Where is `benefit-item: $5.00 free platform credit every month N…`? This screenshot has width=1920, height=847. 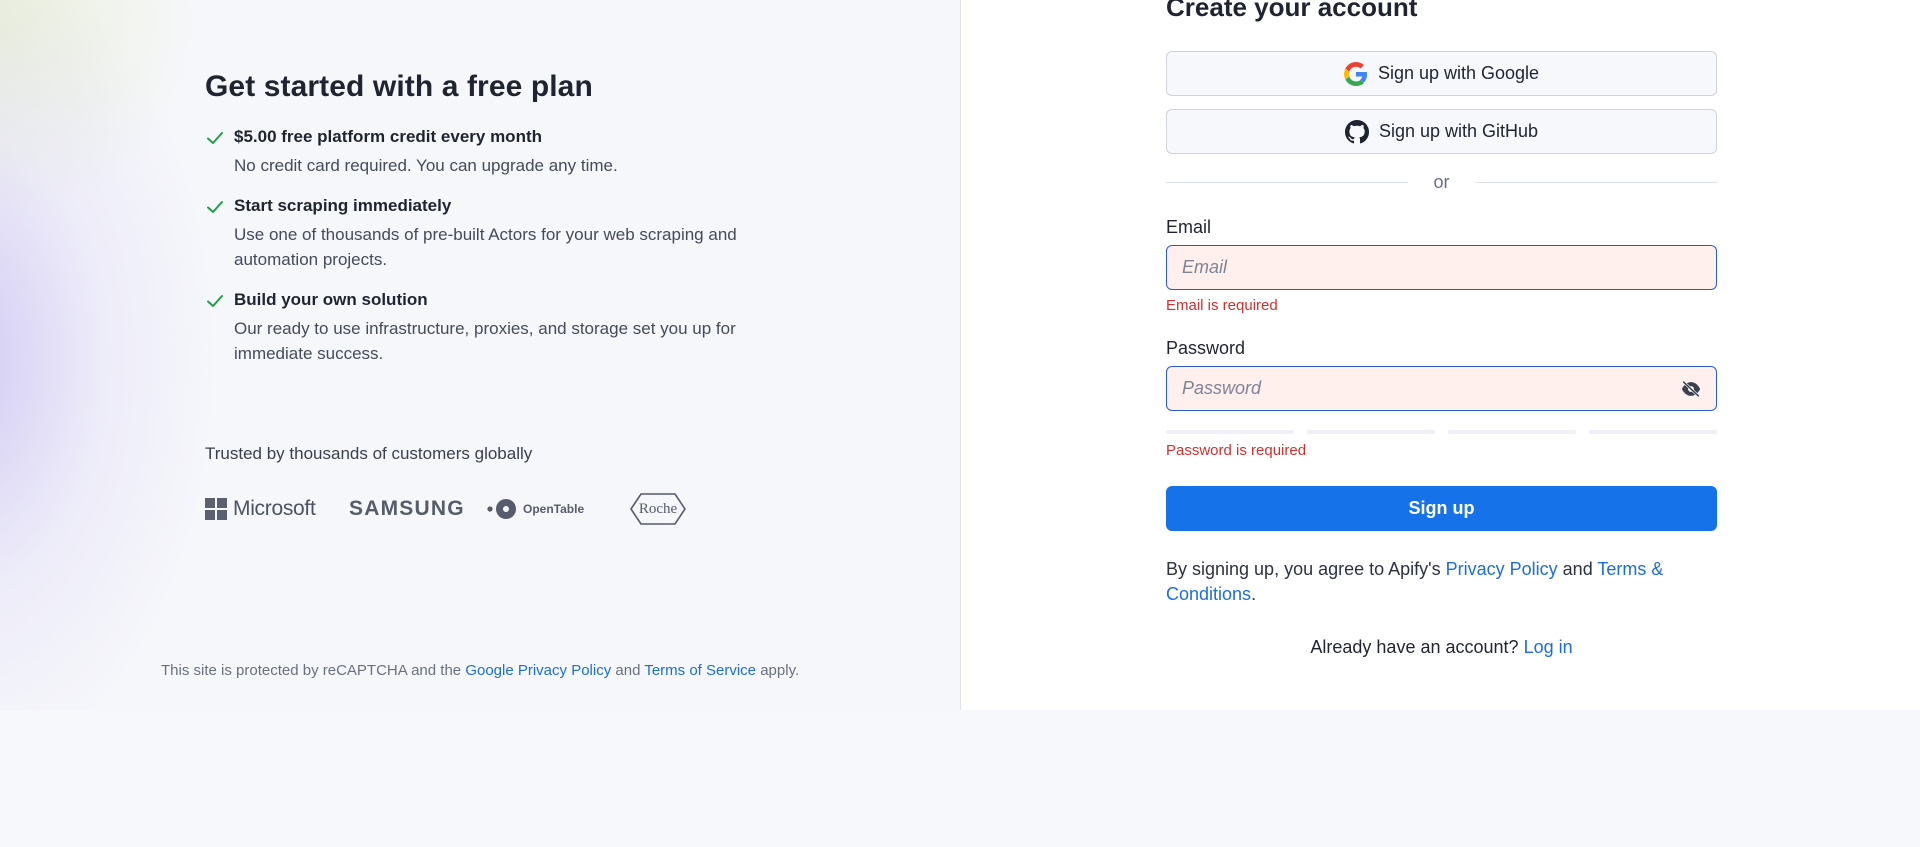 benefit-item: $5.00 free platform credit every month N… is located at coordinates (505, 152).